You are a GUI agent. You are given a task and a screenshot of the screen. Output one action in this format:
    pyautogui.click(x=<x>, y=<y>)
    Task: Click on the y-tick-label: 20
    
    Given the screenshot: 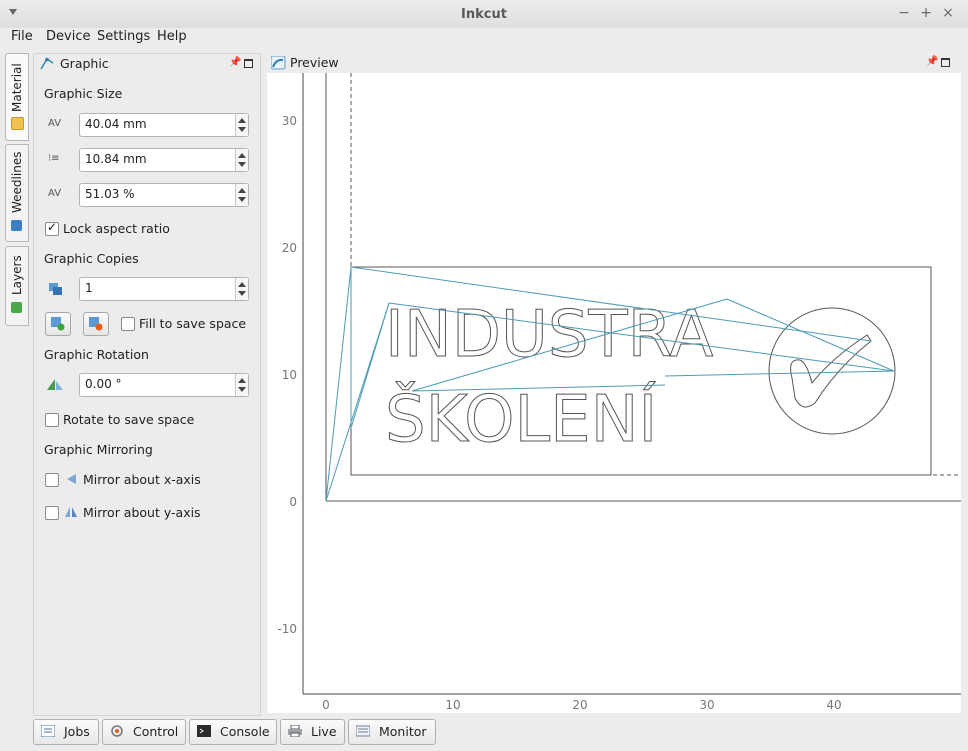 What is the action you would take?
    pyautogui.click(x=289, y=248)
    